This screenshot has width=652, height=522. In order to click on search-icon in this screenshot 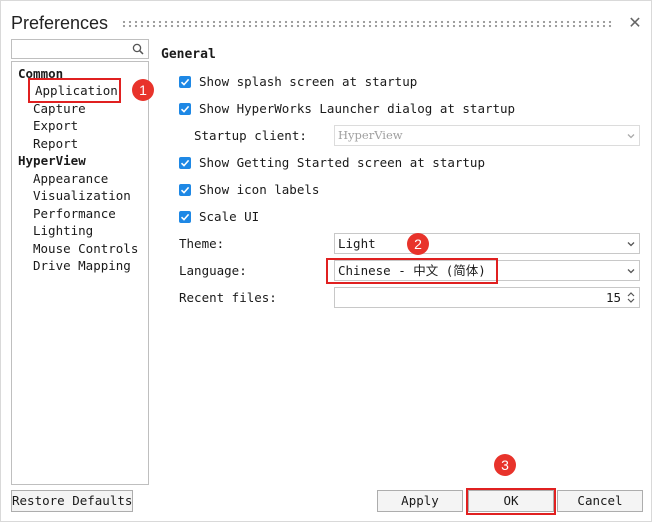, I will do `click(138, 49)`.